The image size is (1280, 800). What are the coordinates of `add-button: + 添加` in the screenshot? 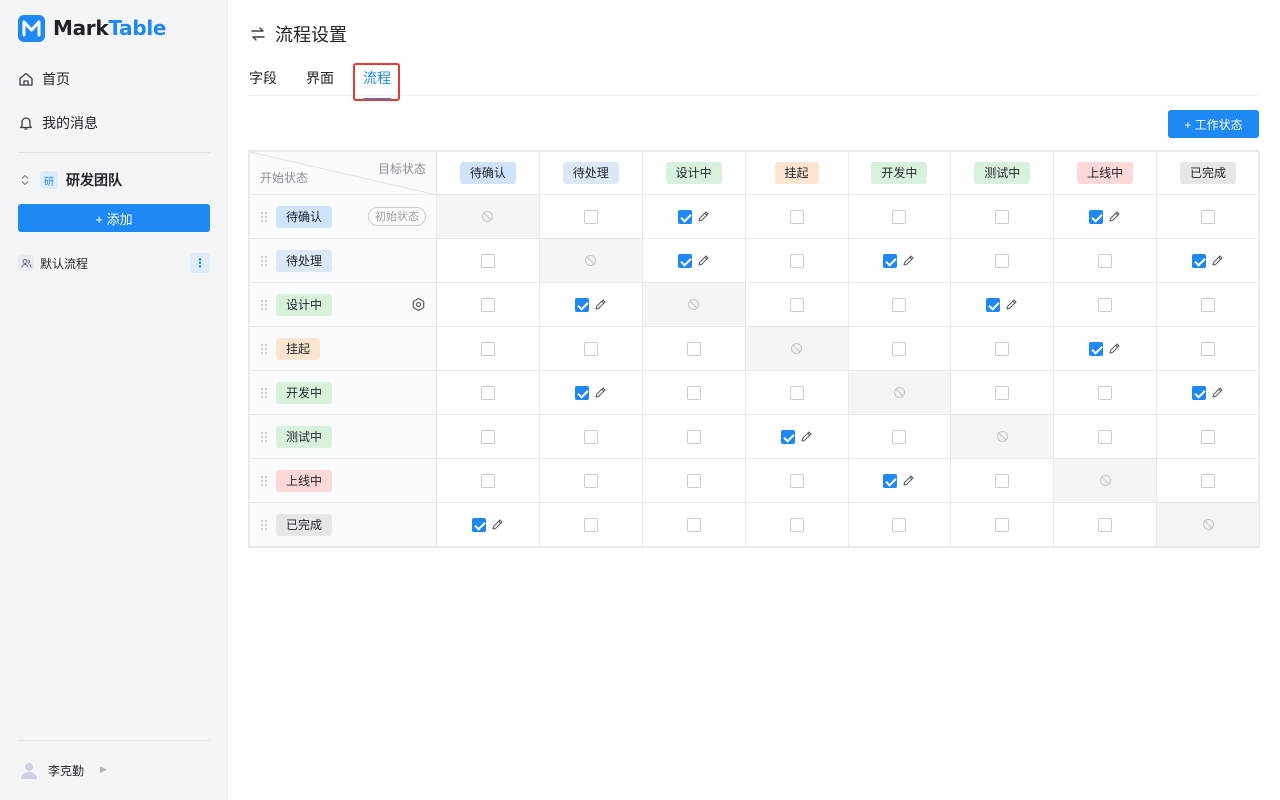 It's located at (114, 218).